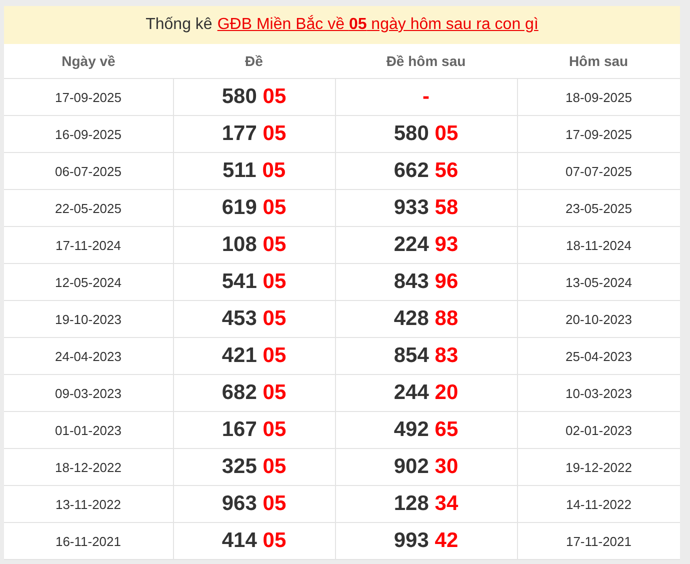 Image resolution: width=690 pixels, height=564 pixels. Describe the element at coordinates (88, 171) in the screenshot. I see `date-cell: 06-07-2025` at that location.